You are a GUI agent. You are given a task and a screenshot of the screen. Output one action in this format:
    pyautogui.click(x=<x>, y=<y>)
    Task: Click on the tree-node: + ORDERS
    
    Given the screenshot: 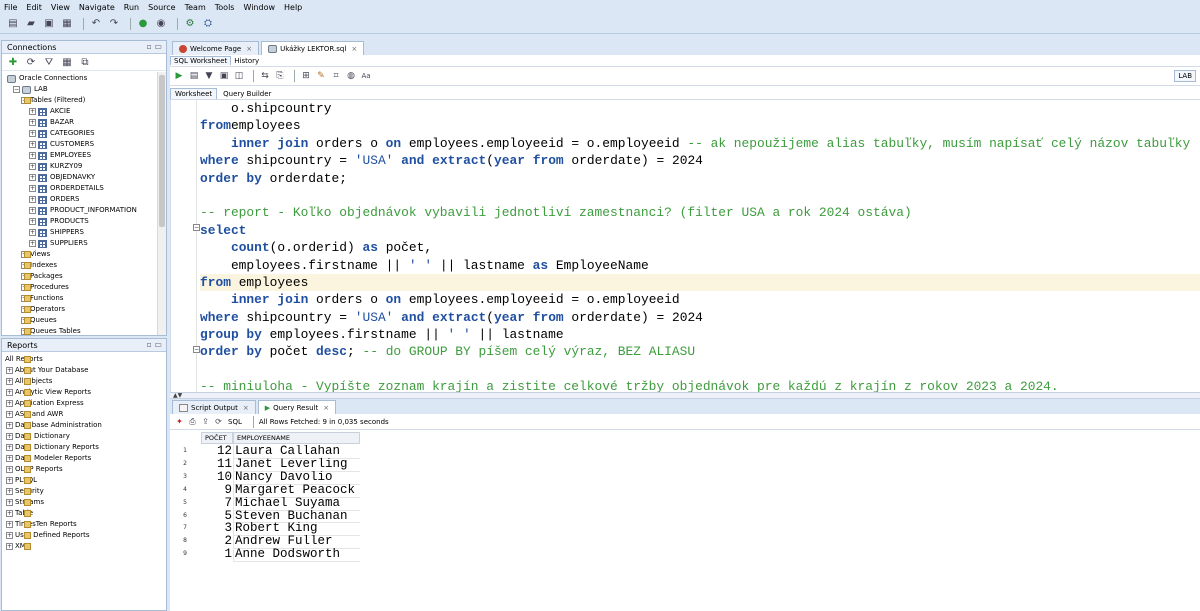 What is the action you would take?
    pyautogui.click(x=84, y=199)
    